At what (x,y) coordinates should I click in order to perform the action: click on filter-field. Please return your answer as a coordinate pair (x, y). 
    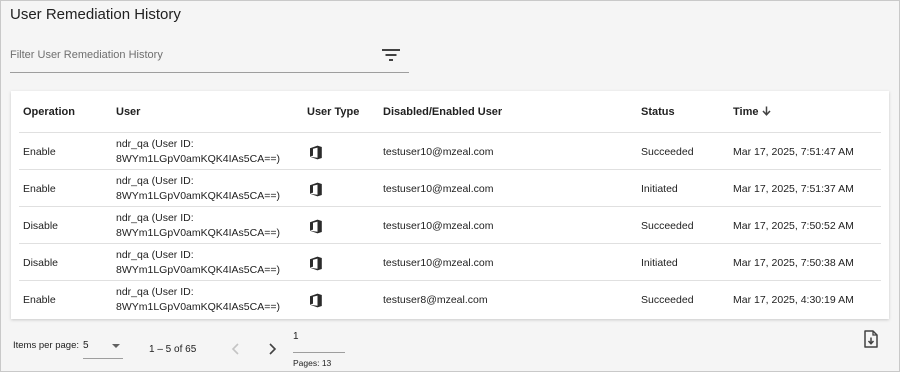
    Looking at the image, I should click on (209, 56).